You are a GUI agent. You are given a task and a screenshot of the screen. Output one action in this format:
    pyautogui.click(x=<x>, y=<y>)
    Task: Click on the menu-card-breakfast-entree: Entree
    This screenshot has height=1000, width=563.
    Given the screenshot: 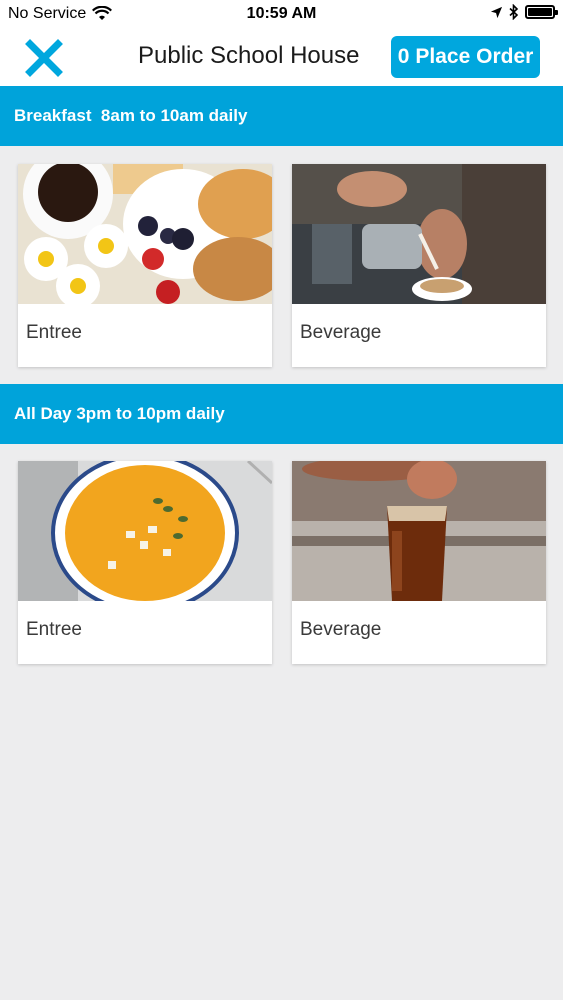 What is the action you would take?
    pyautogui.click(x=145, y=265)
    